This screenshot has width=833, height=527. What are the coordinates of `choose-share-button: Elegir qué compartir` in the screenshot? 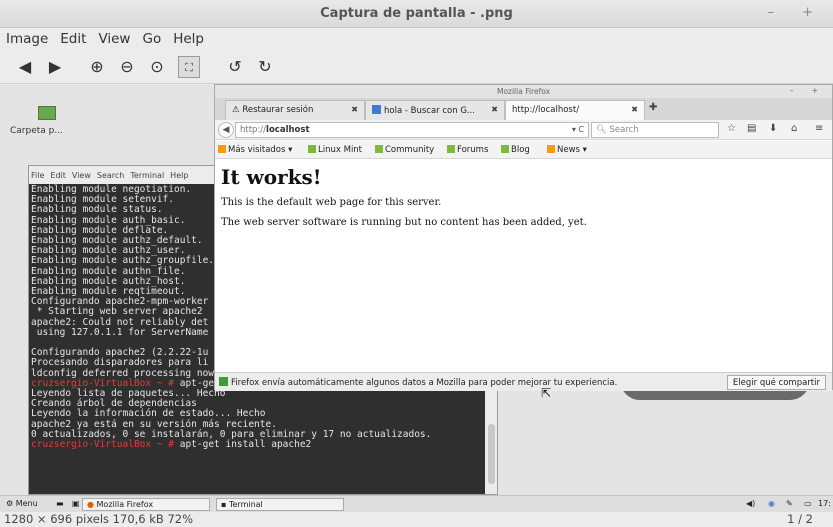 It's located at (776, 382).